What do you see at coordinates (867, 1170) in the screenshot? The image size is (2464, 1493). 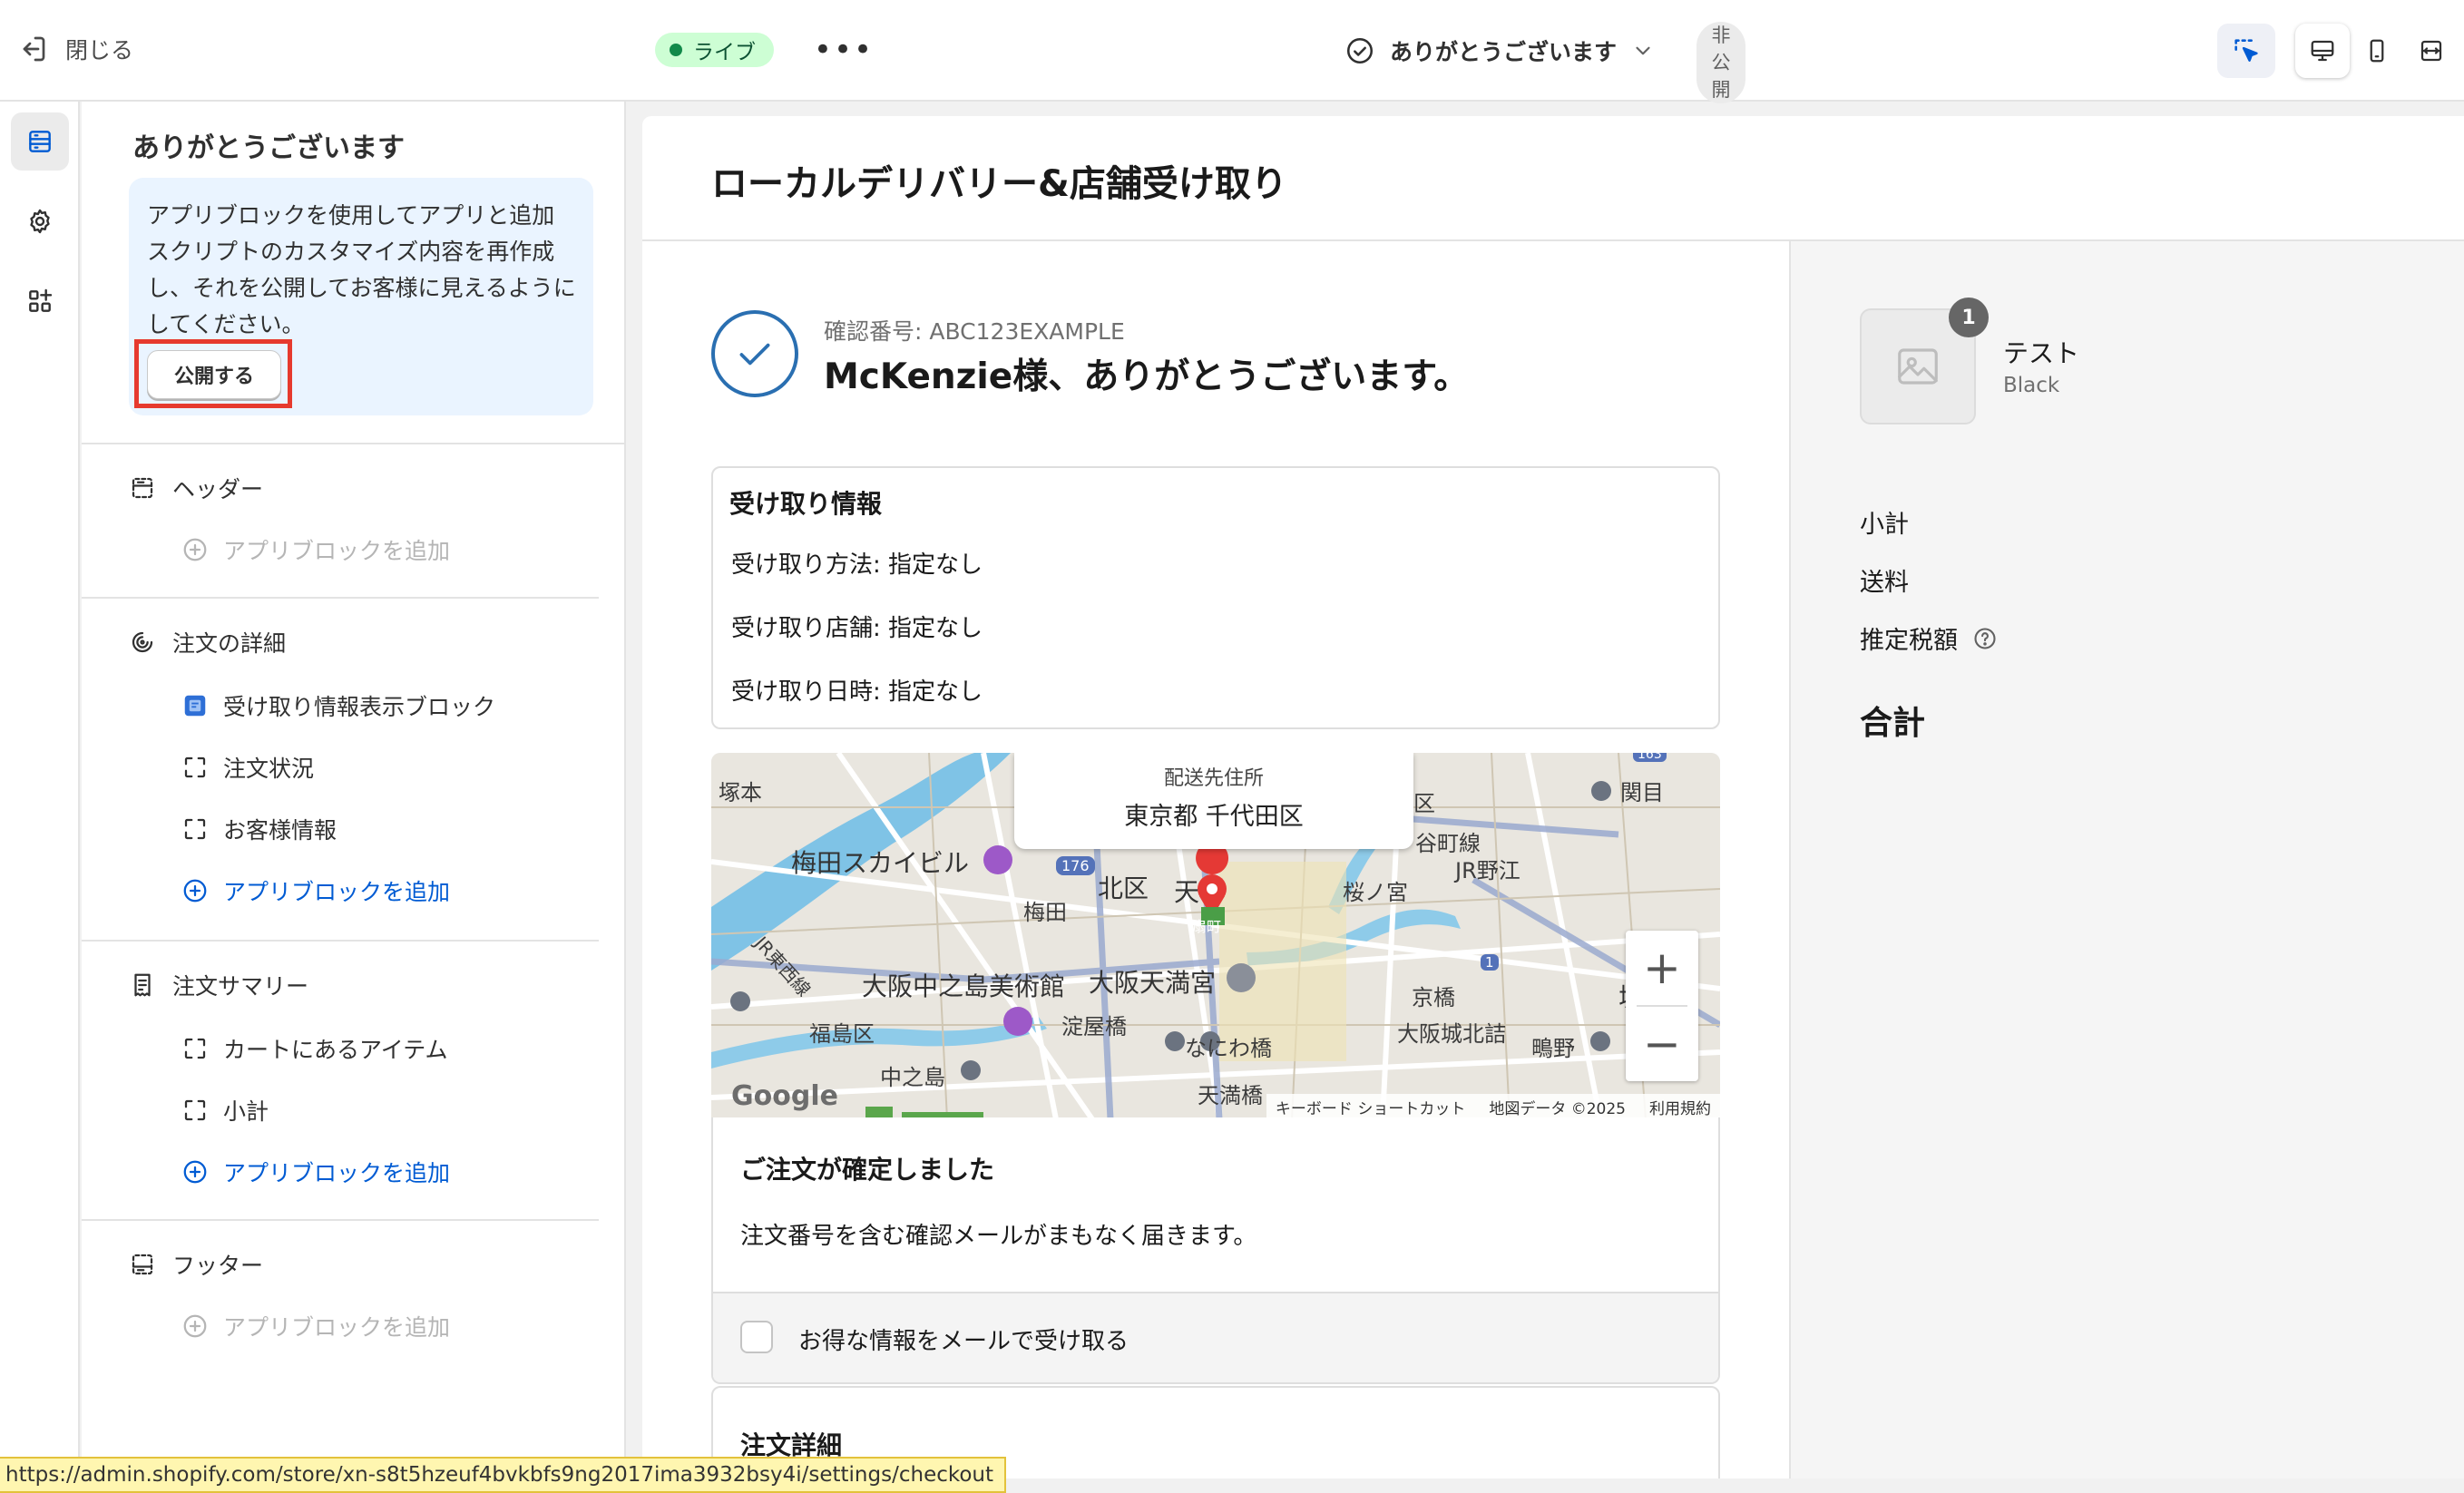 I see `order-confirmed-title: ご注文が確定しました` at bounding box center [867, 1170].